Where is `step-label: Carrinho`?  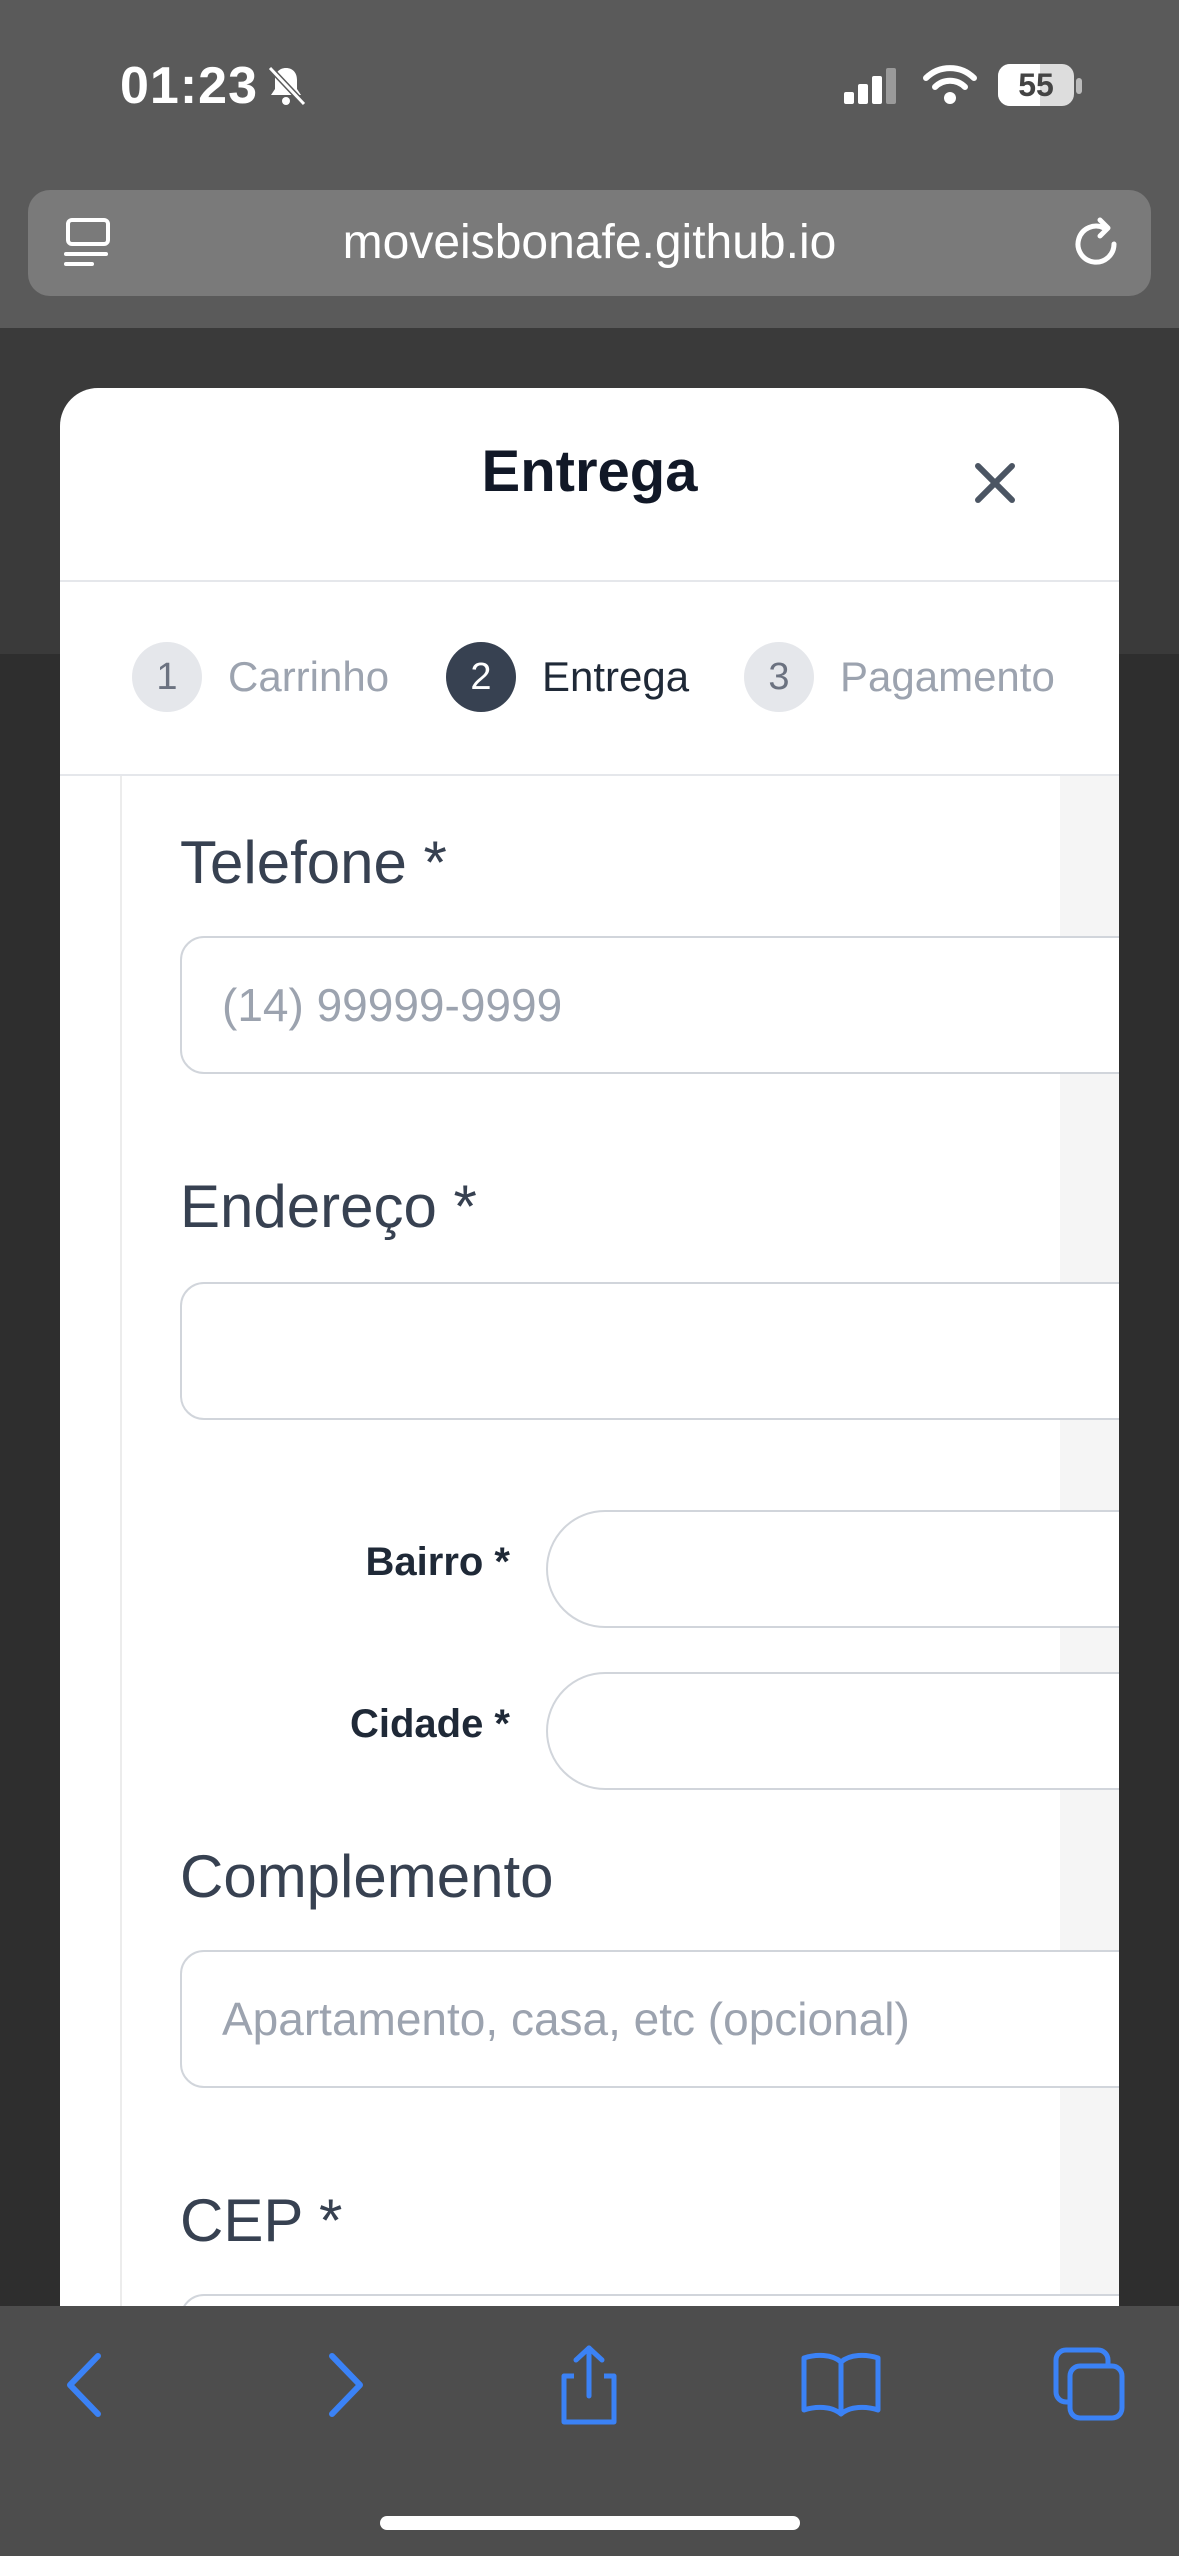
step-label: Carrinho is located at coordinates (309, 676).